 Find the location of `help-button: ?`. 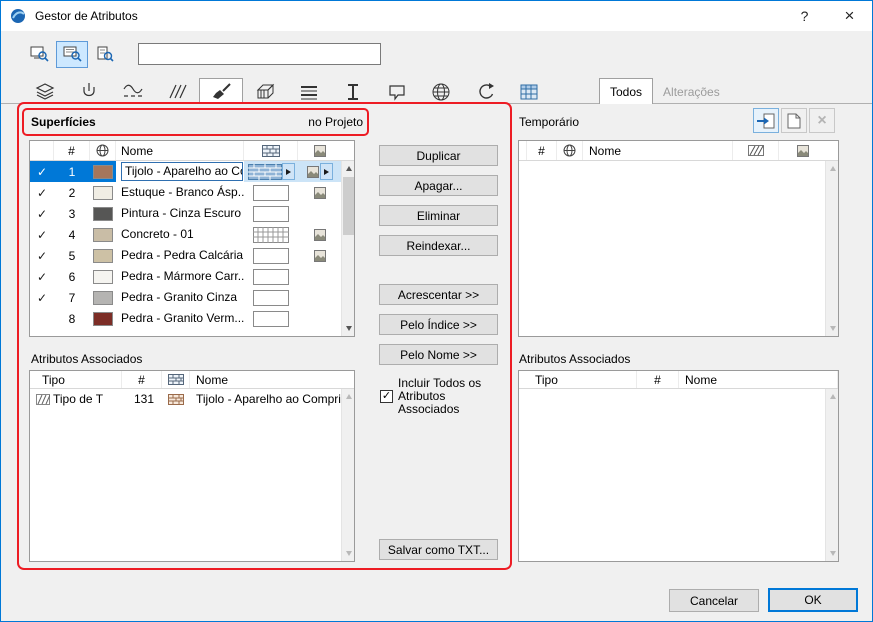

help-button: ? is located at coordinates (804, 16).